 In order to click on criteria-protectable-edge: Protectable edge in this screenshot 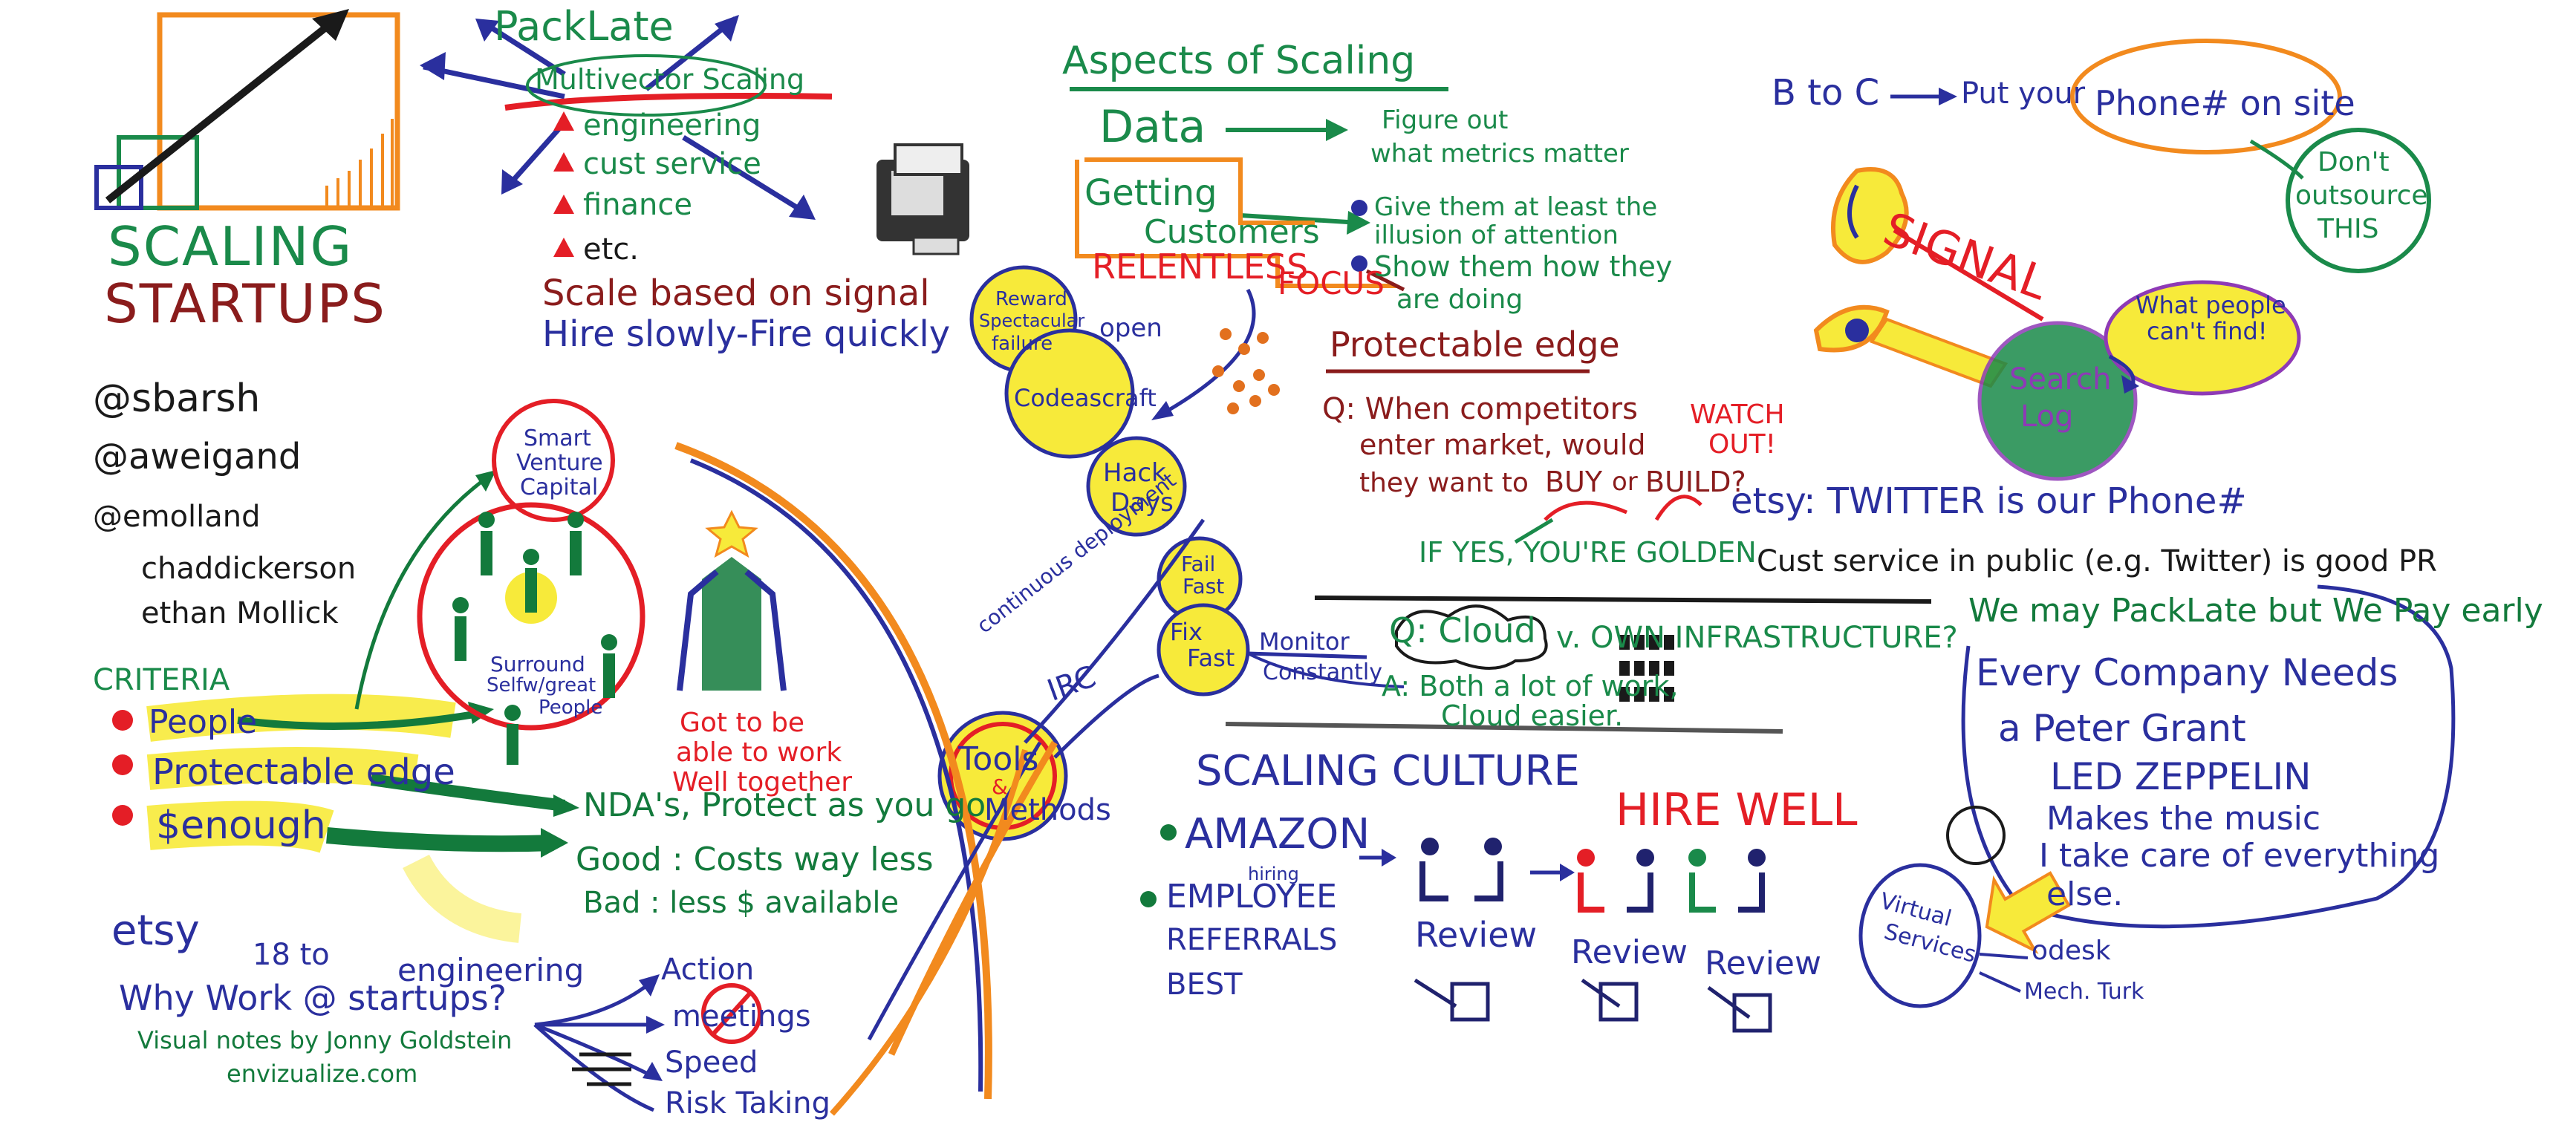, I will do `click(303, 772)`.